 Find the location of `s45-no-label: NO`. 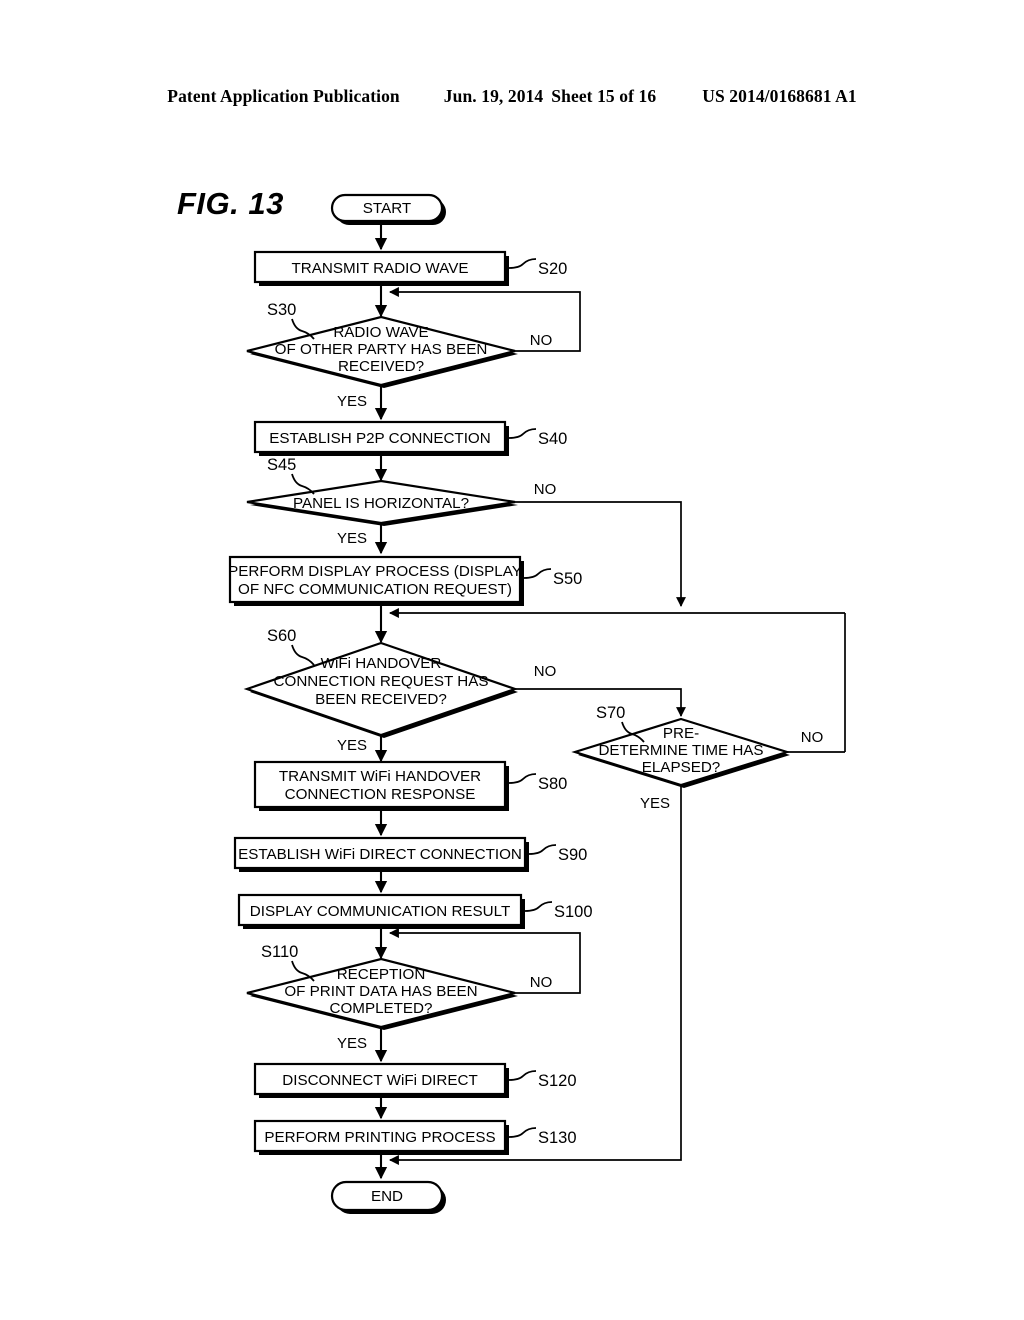

s45-no-label: NO is located at coordinates (545, 489).